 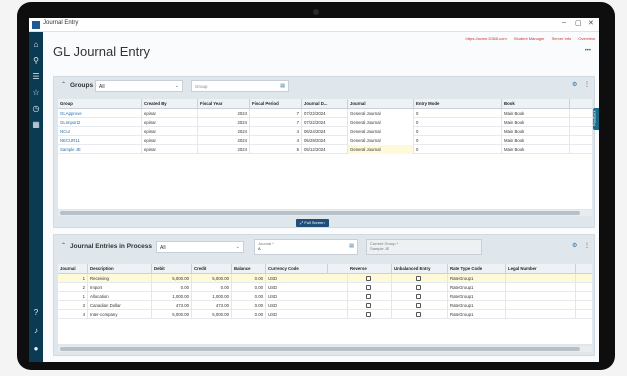 What do you see at coordinates (420, 269) in the screenshot?
I see `col-unbalanced-entry: Unbalanced Entry` at bounding box center [420, 269].